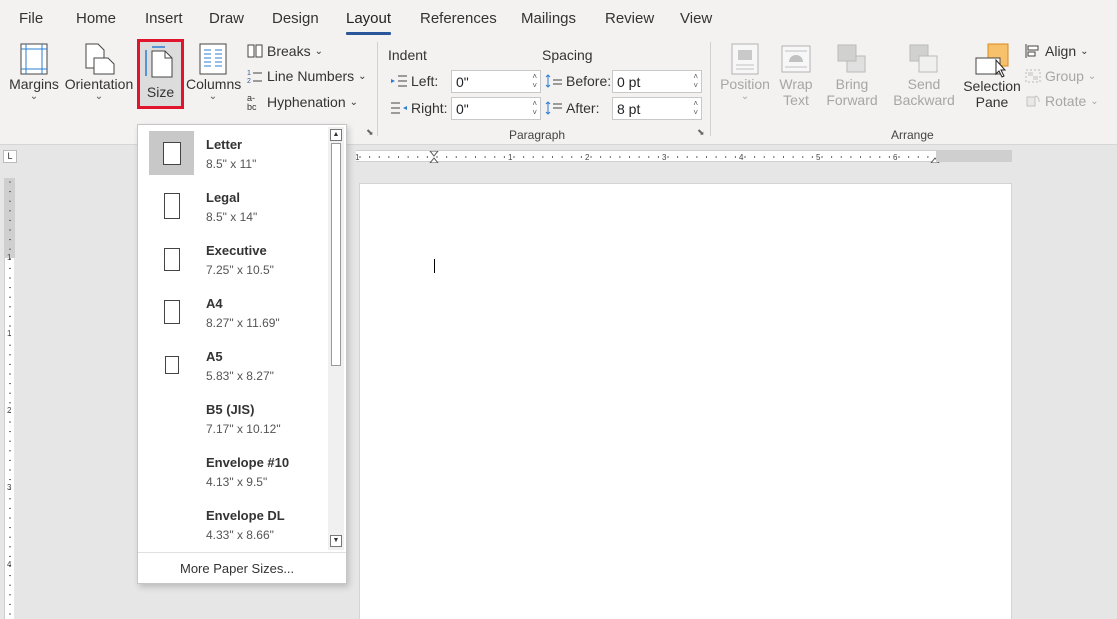  Describe the element at coordinates (295, 18) in the screenshot. I see `tab-design: Design` at that location.